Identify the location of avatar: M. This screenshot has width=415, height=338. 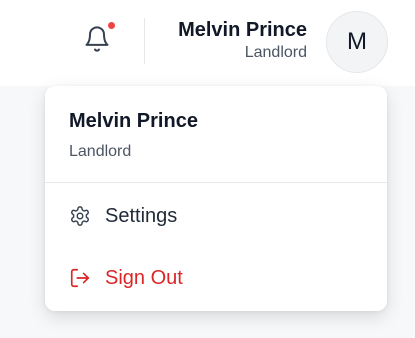
(357, 42).